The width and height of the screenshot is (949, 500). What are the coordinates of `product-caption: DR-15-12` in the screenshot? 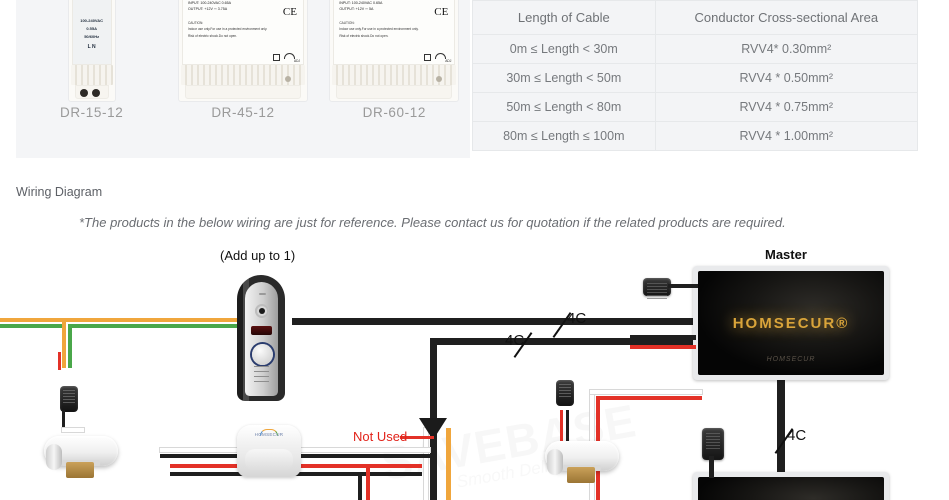 It's located at (91, 112).